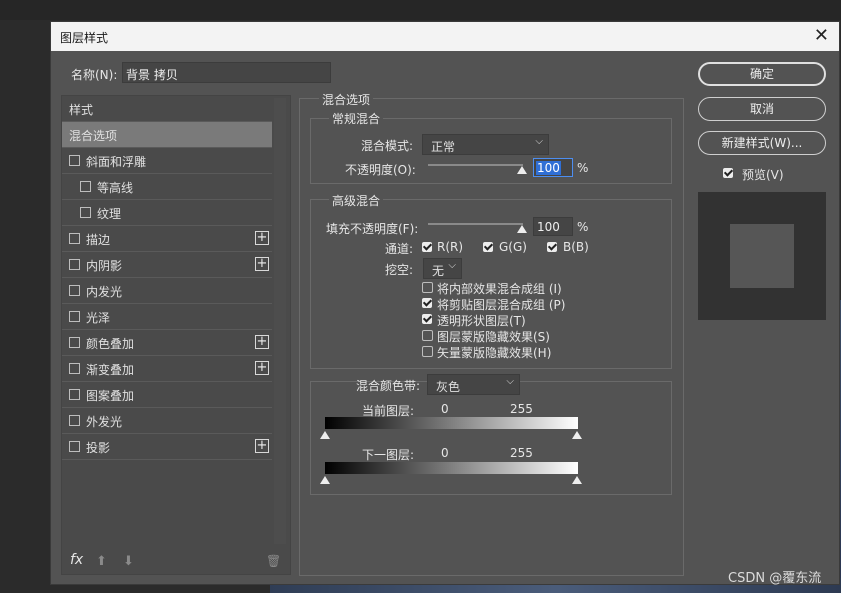 The width and height of the screenshot is (841, 593). Describe the element at coordinates (98, 448) in the screenshot. I see `style-item-label: 投影` at that location.